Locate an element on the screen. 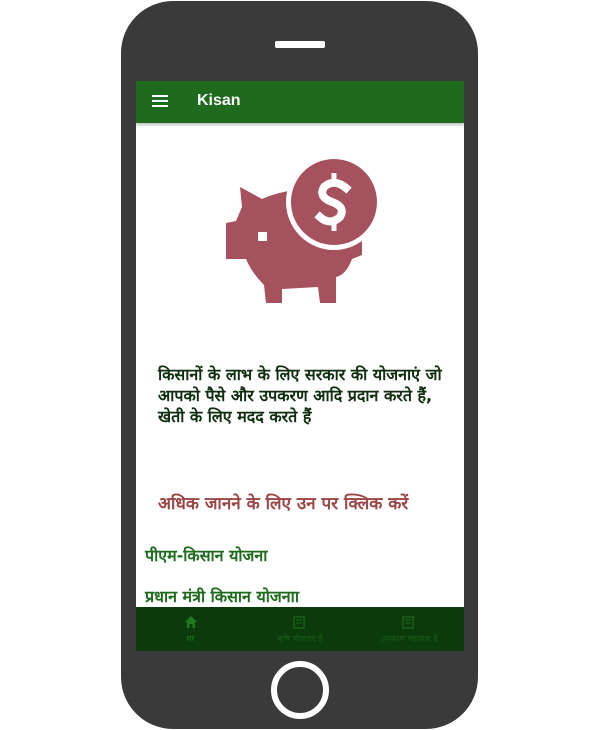 The height and width of the screenshot is (730, 600). nav-label-schemes: कृषि योजनाएं हैं is located at coordinates (300, 638).